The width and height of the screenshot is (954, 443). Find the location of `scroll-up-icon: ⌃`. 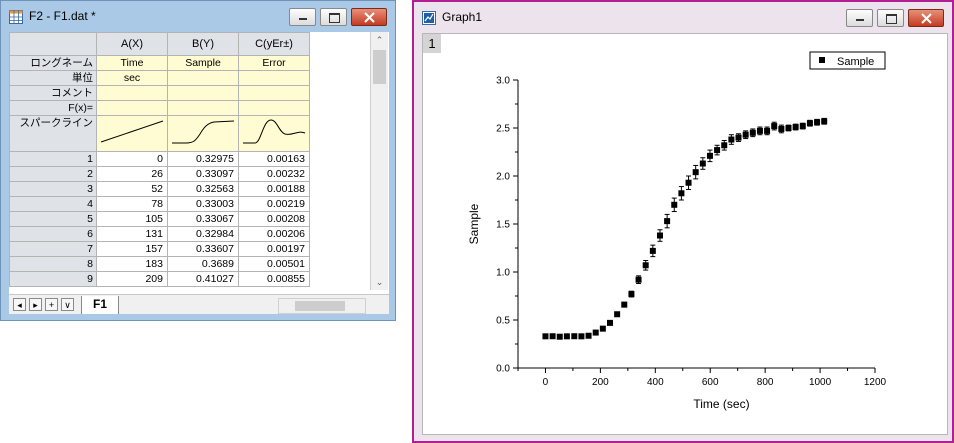

scroll-up-icon: ⌃ is located at coordinates (379, 40).